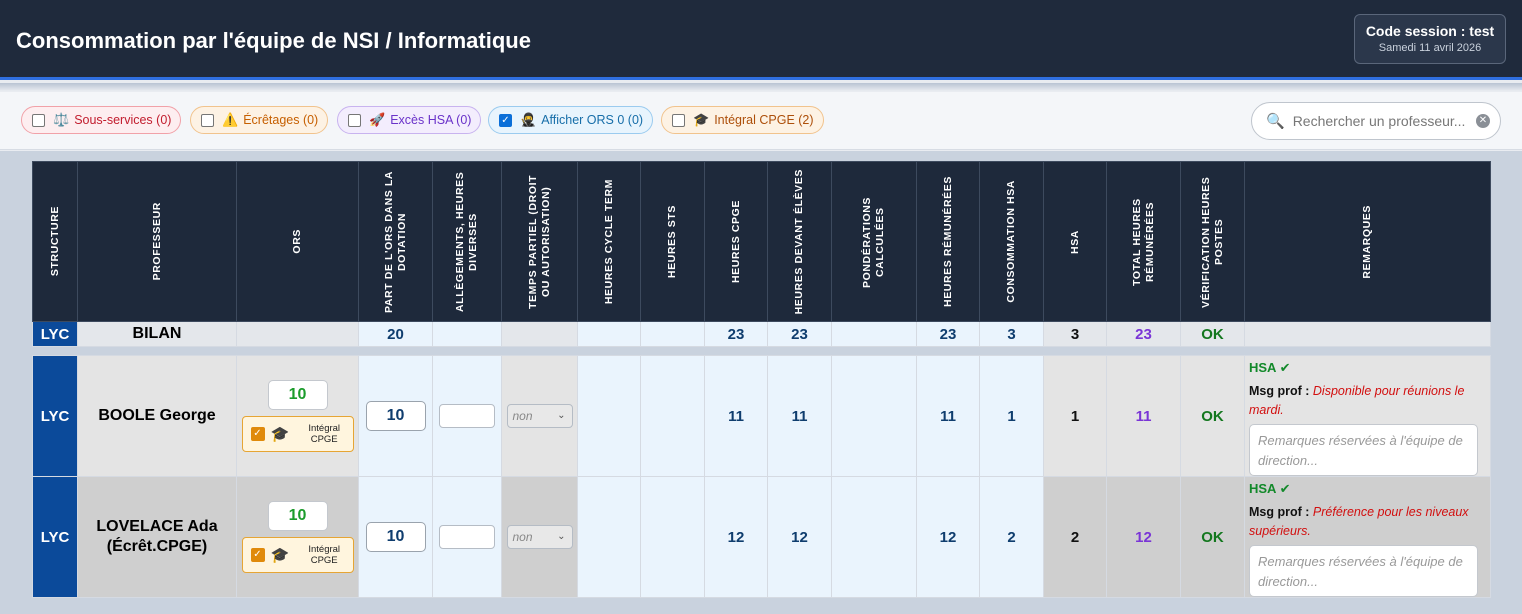 The height and width of the screenshot is (614, 1522). I want to click on remunerees-cell: 23, so click(948, 334).